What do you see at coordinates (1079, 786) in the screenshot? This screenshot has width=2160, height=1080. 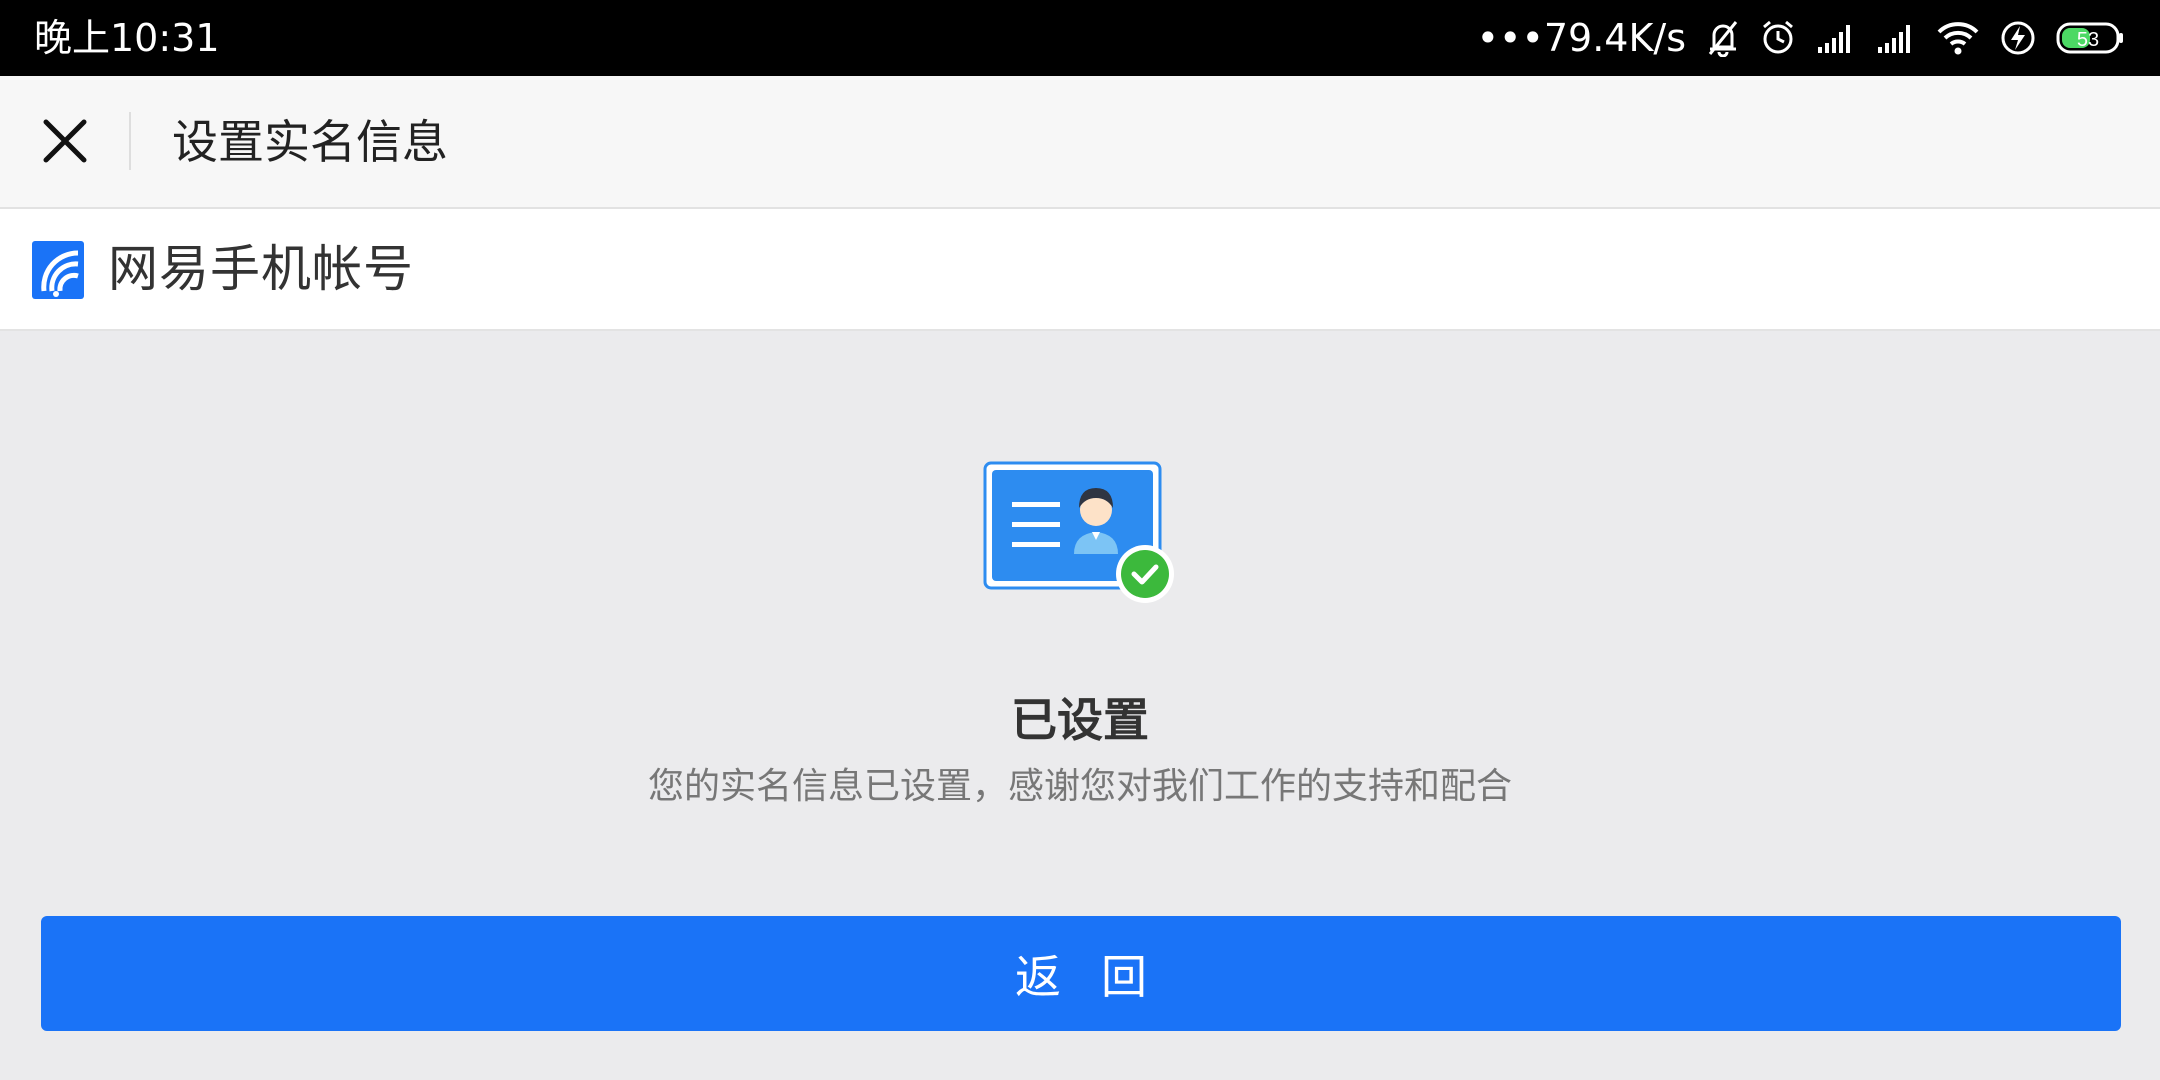 I see `status-description: 您的实名信息已设置，感谢您对我们工作的支持和配合` at bounding box center [1079, 786].